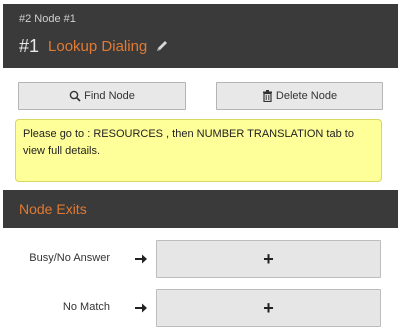 This screenshot has height=332, width=402. Describe the element at coordinates (75, 96) in the screenshot. I see `search-icon` at that location.